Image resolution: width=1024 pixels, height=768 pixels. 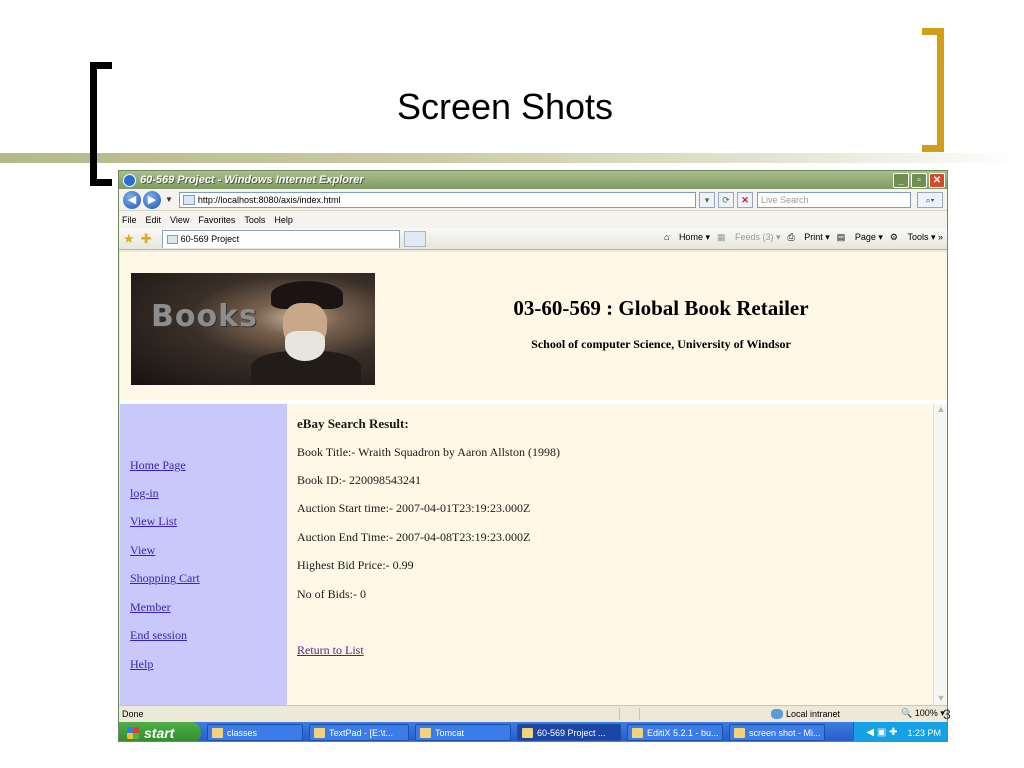 What do you see at coordinates (941, 699) in the screenshot?
I see `scroll-down-icon: ▼` at bounding box center [941, 699].